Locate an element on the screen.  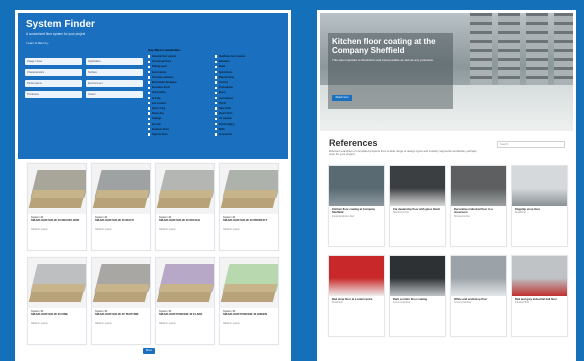
filter-label: Commercial floors is located at coordinates (161, 62).